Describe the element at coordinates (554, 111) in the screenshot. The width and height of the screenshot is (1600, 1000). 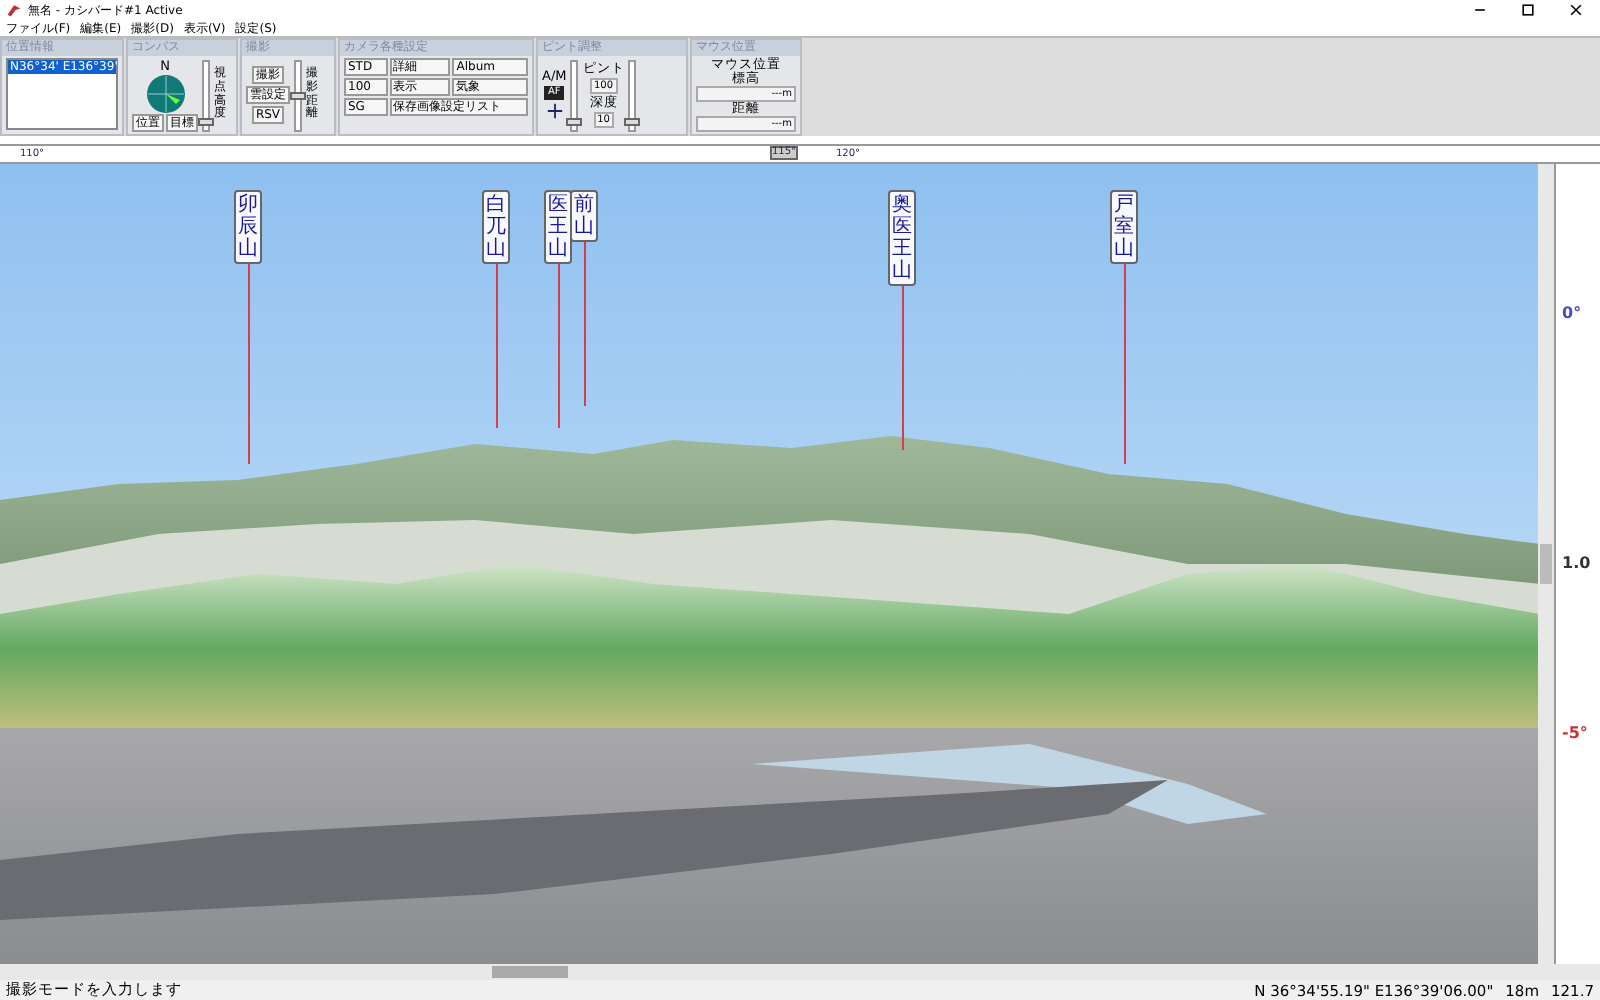
I see `crosshair-icon` at that location.